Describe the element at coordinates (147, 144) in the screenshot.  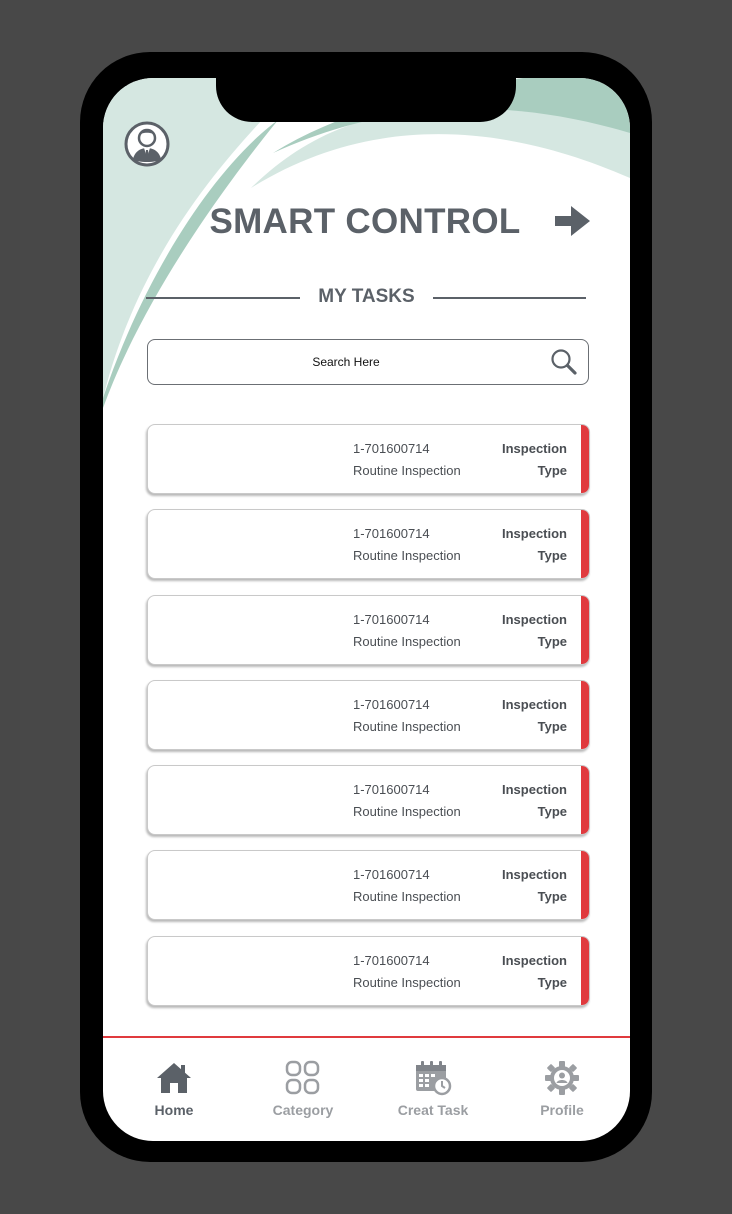
I see `user-avatar-icon` at that location.